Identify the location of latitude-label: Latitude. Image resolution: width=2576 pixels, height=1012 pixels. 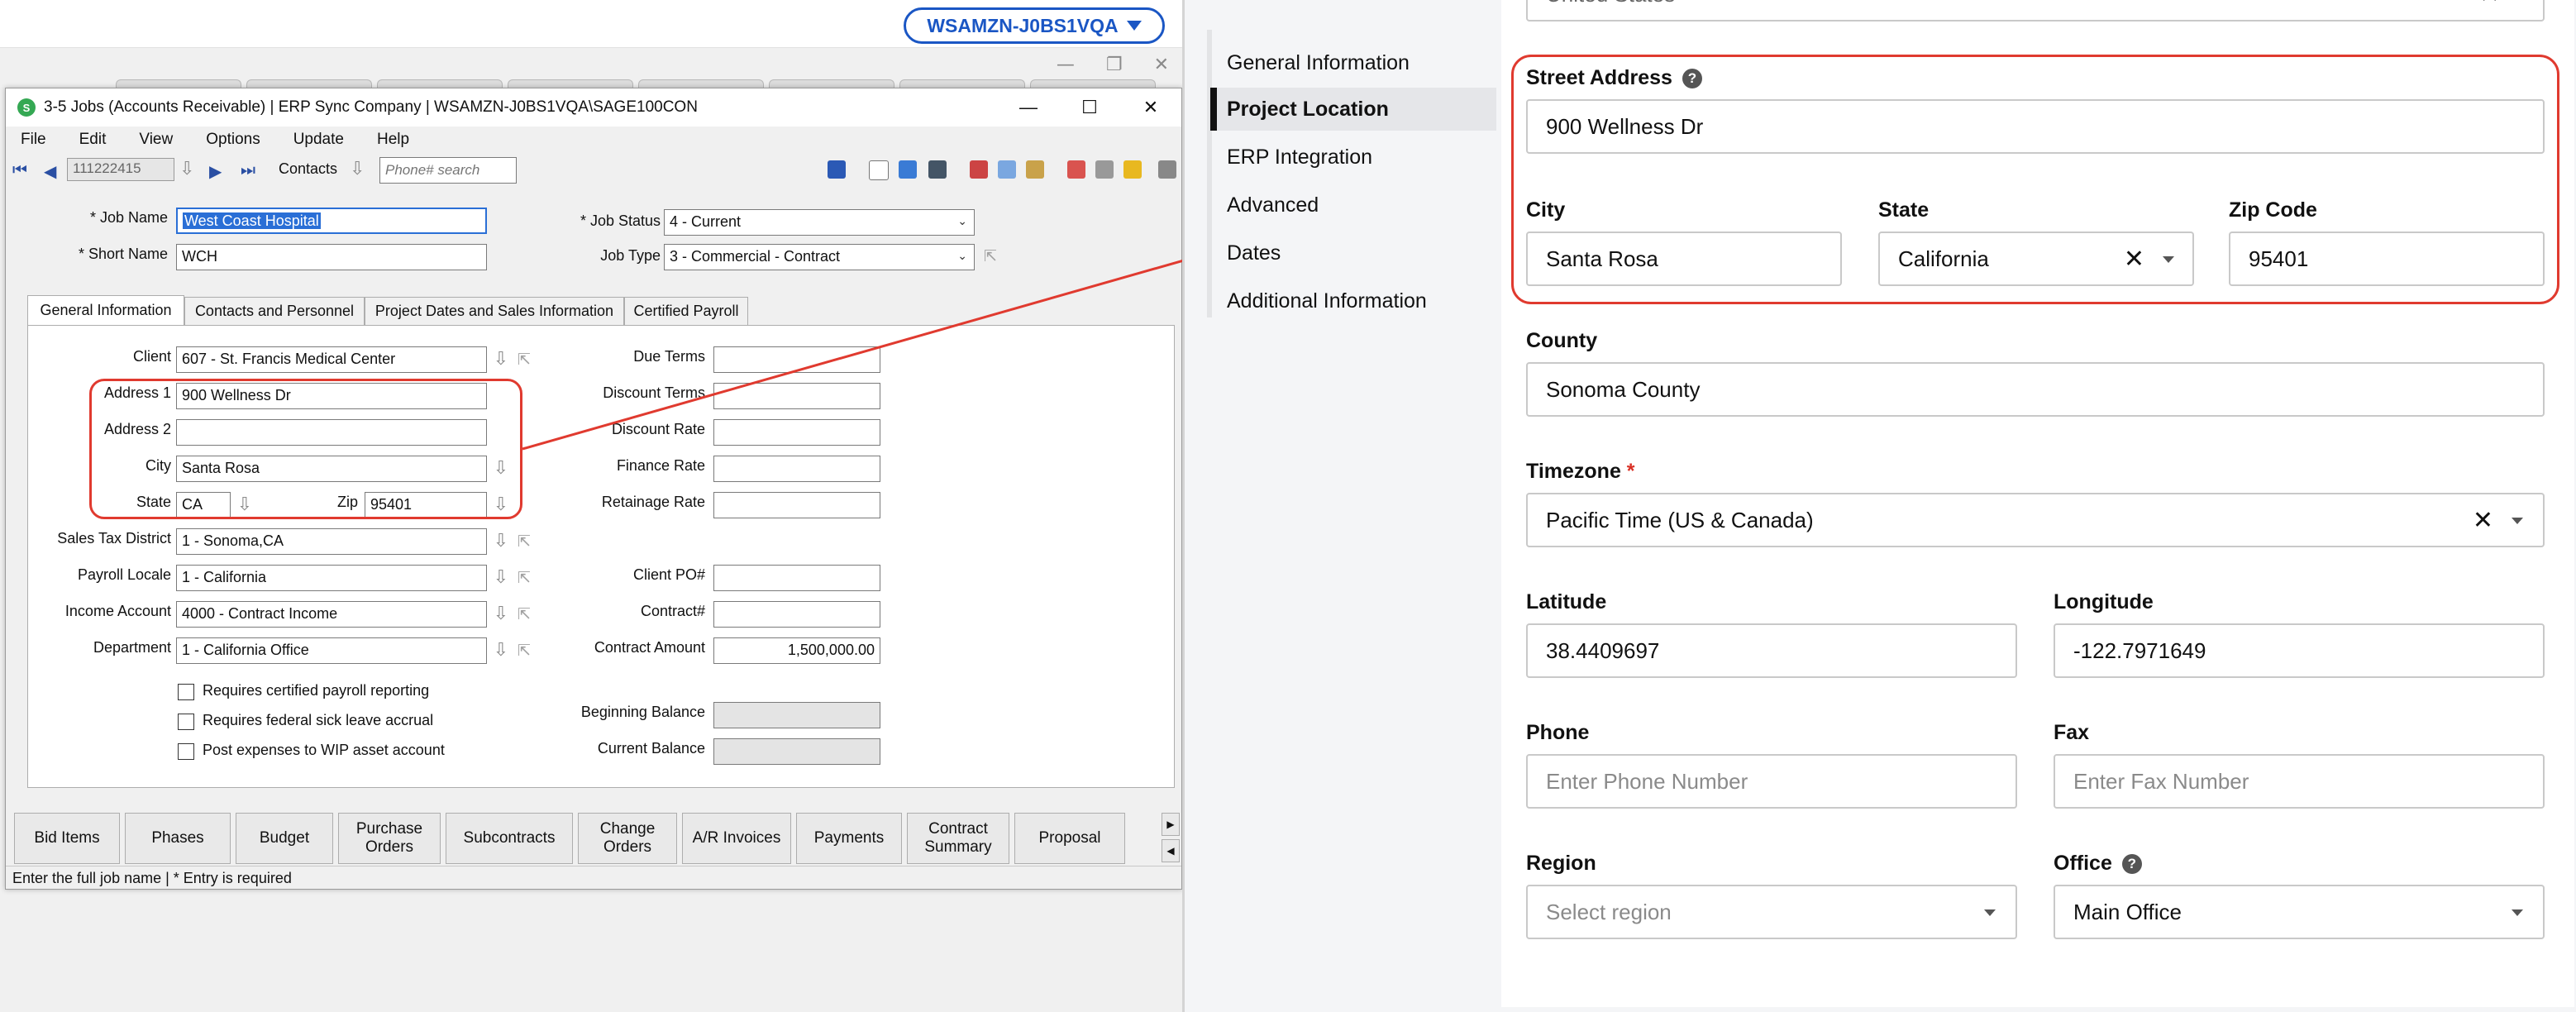
(1566, 601).